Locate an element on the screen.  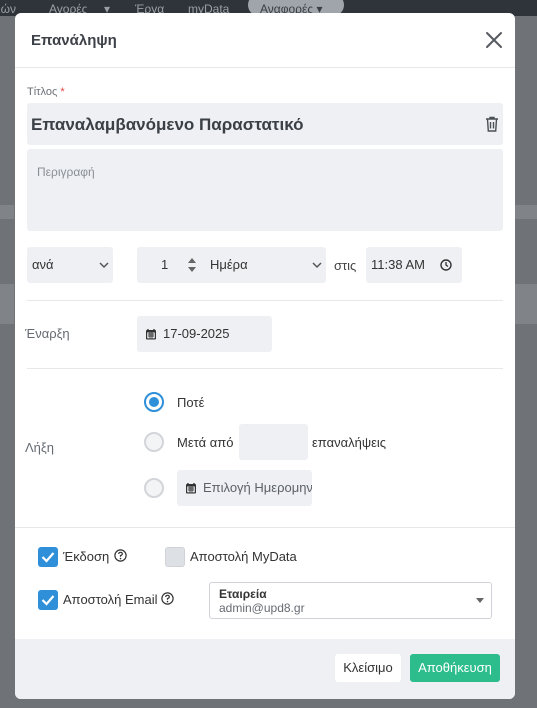
start-date-value: 17-09-2025 is located at coordinates (196, 333).